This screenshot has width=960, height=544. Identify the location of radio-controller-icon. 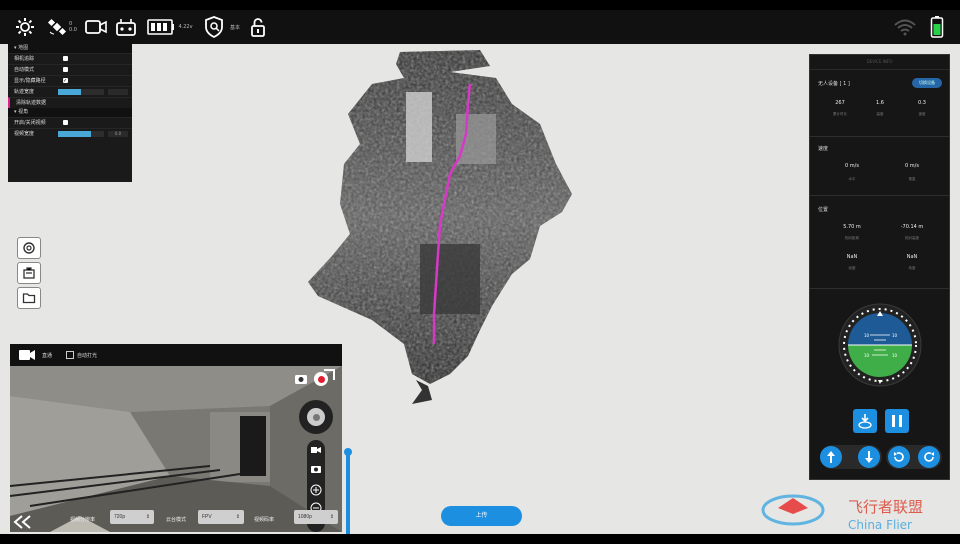
(126, 27).